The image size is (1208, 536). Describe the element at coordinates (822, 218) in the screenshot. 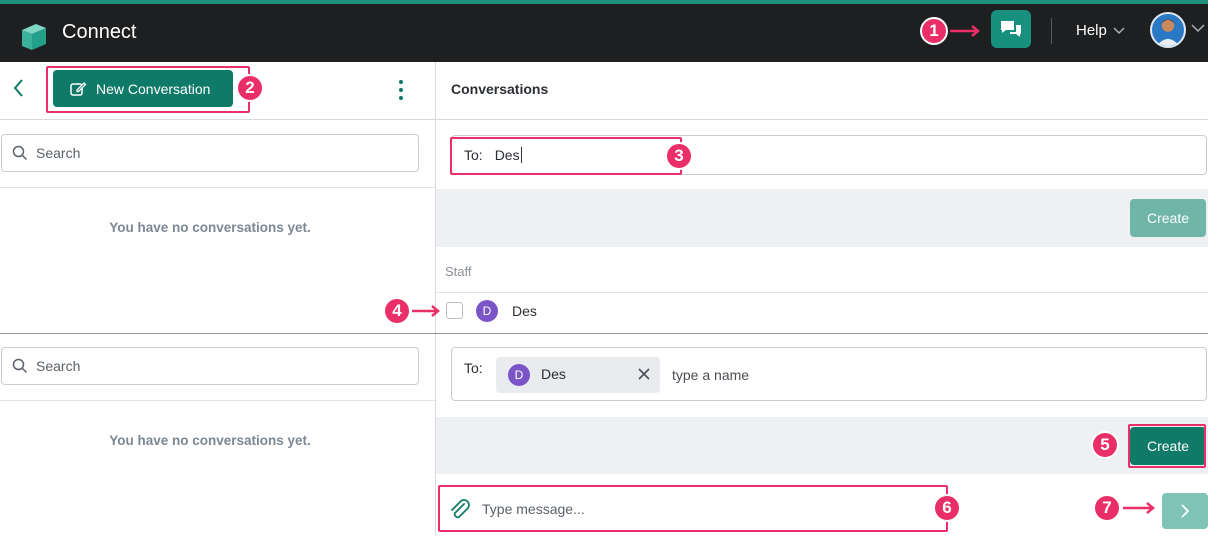

I see `create-bar` at that location.